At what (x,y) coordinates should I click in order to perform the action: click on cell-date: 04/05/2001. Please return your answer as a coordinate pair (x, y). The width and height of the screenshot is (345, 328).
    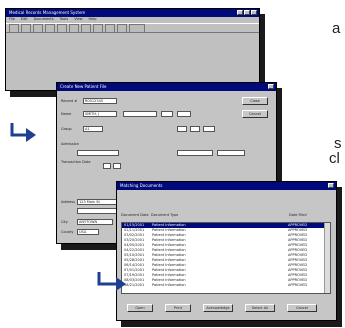
    Looking at the image, I should click on (134, 244).